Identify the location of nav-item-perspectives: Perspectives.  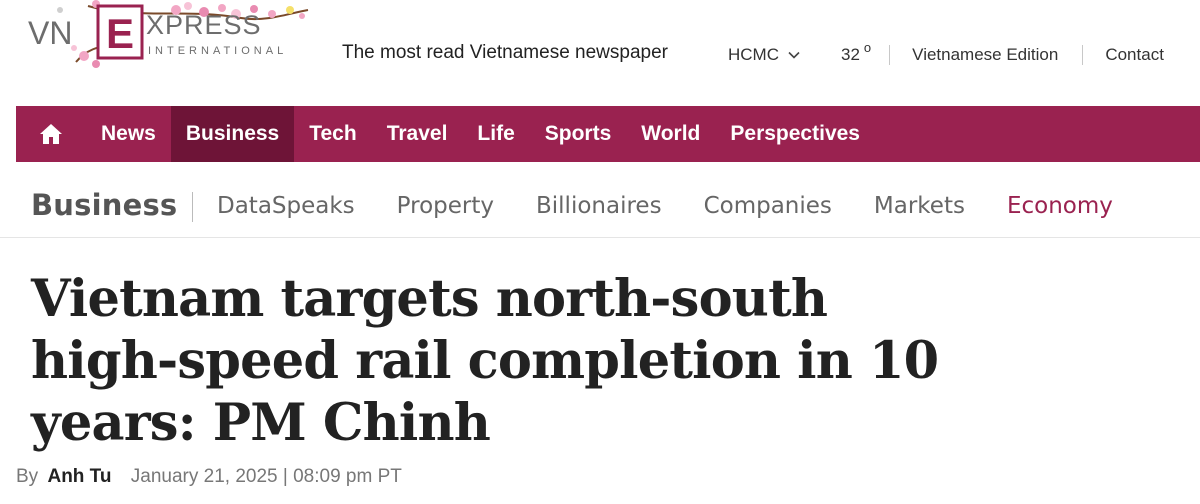
(795, 134).